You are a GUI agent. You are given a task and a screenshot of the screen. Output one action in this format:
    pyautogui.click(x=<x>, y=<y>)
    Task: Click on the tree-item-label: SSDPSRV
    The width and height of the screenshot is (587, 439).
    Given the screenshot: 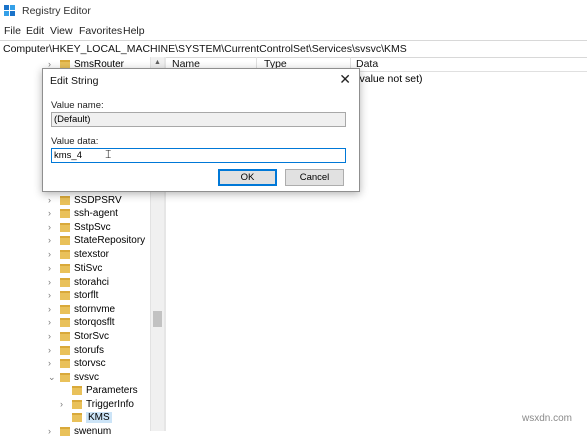 What is the action you would take?
    pyautogui.click(x=98, y=200)
    